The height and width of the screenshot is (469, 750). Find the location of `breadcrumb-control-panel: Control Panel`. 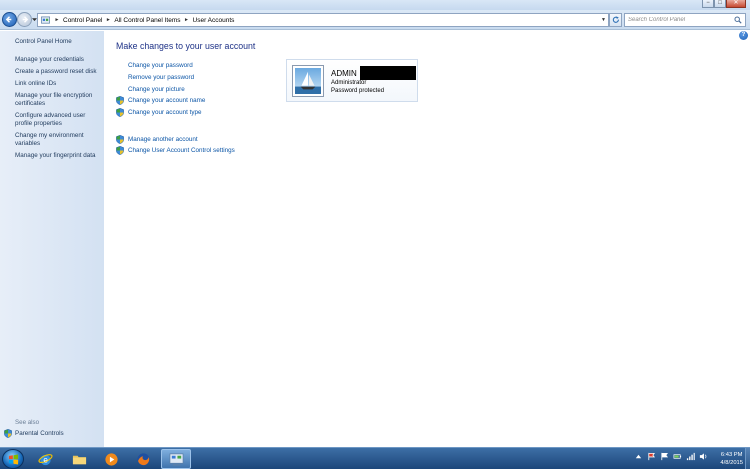

breadcrumb-control-panel: Control Panel is located at coordinates (82, 20).